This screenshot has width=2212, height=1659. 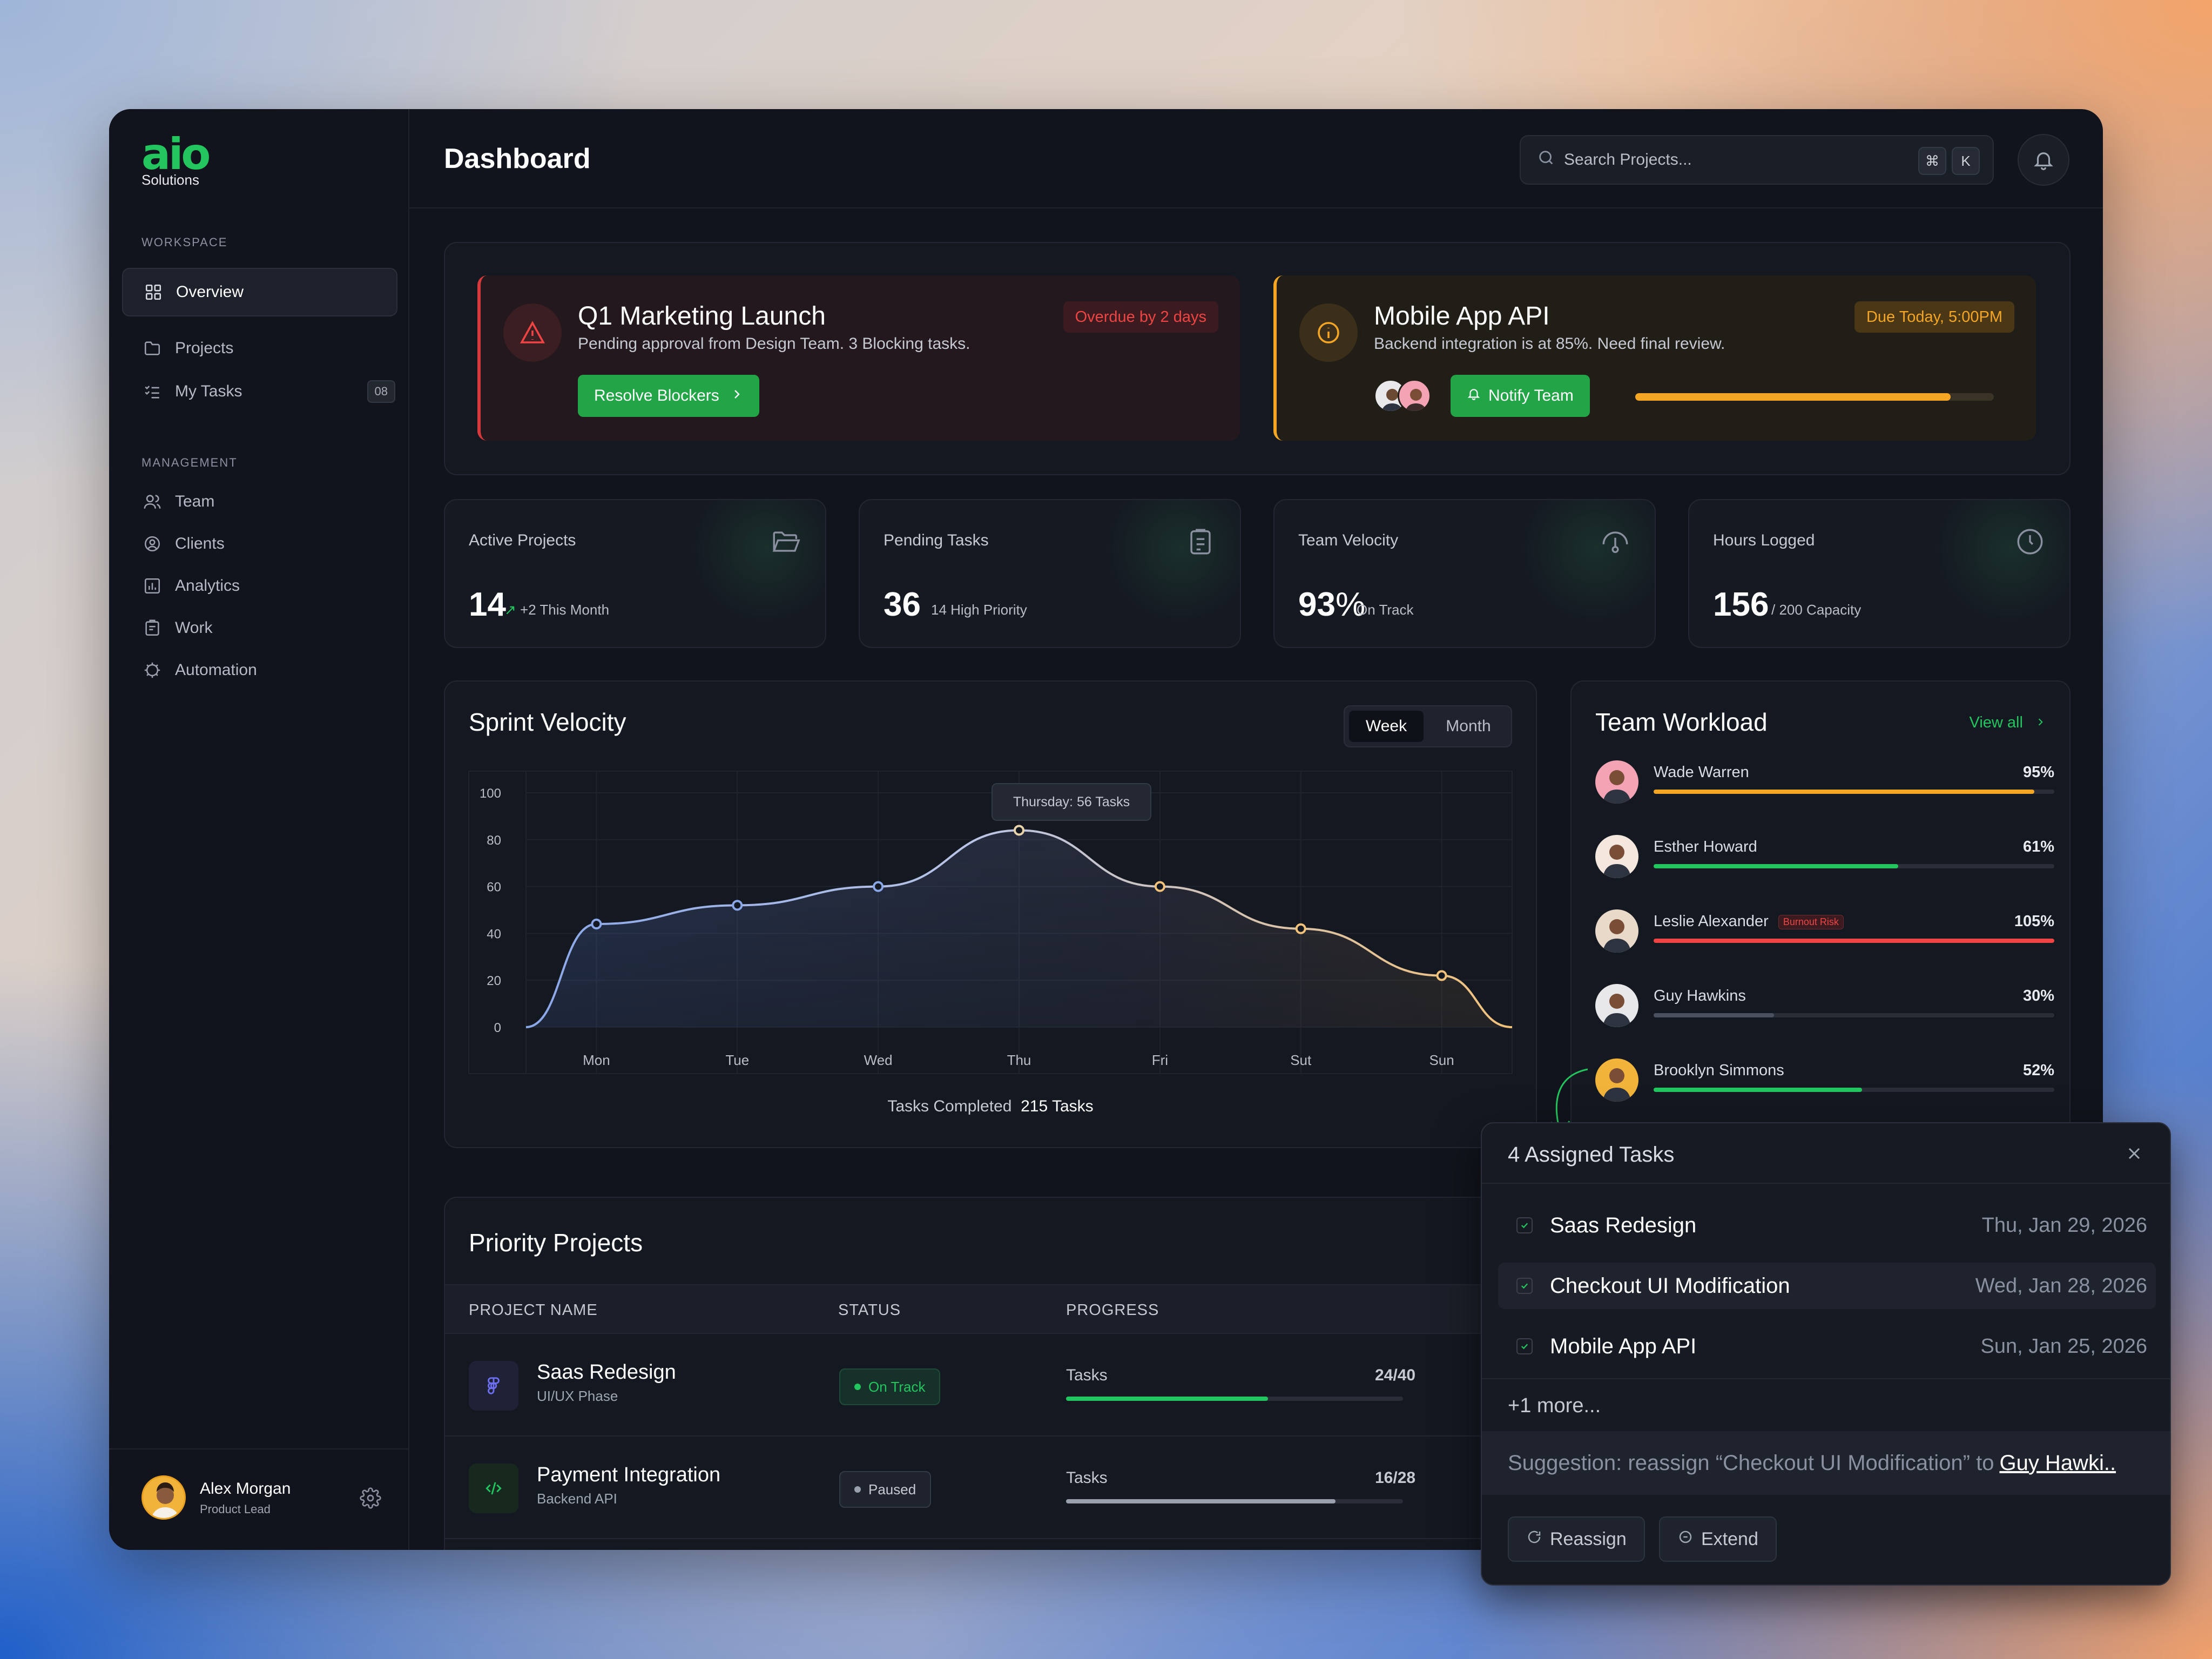 What do you see at coordinates (533, 1310) in the screenshot?
I see `column-header: PROJECT NAME` at bounding box center [533, 1310].